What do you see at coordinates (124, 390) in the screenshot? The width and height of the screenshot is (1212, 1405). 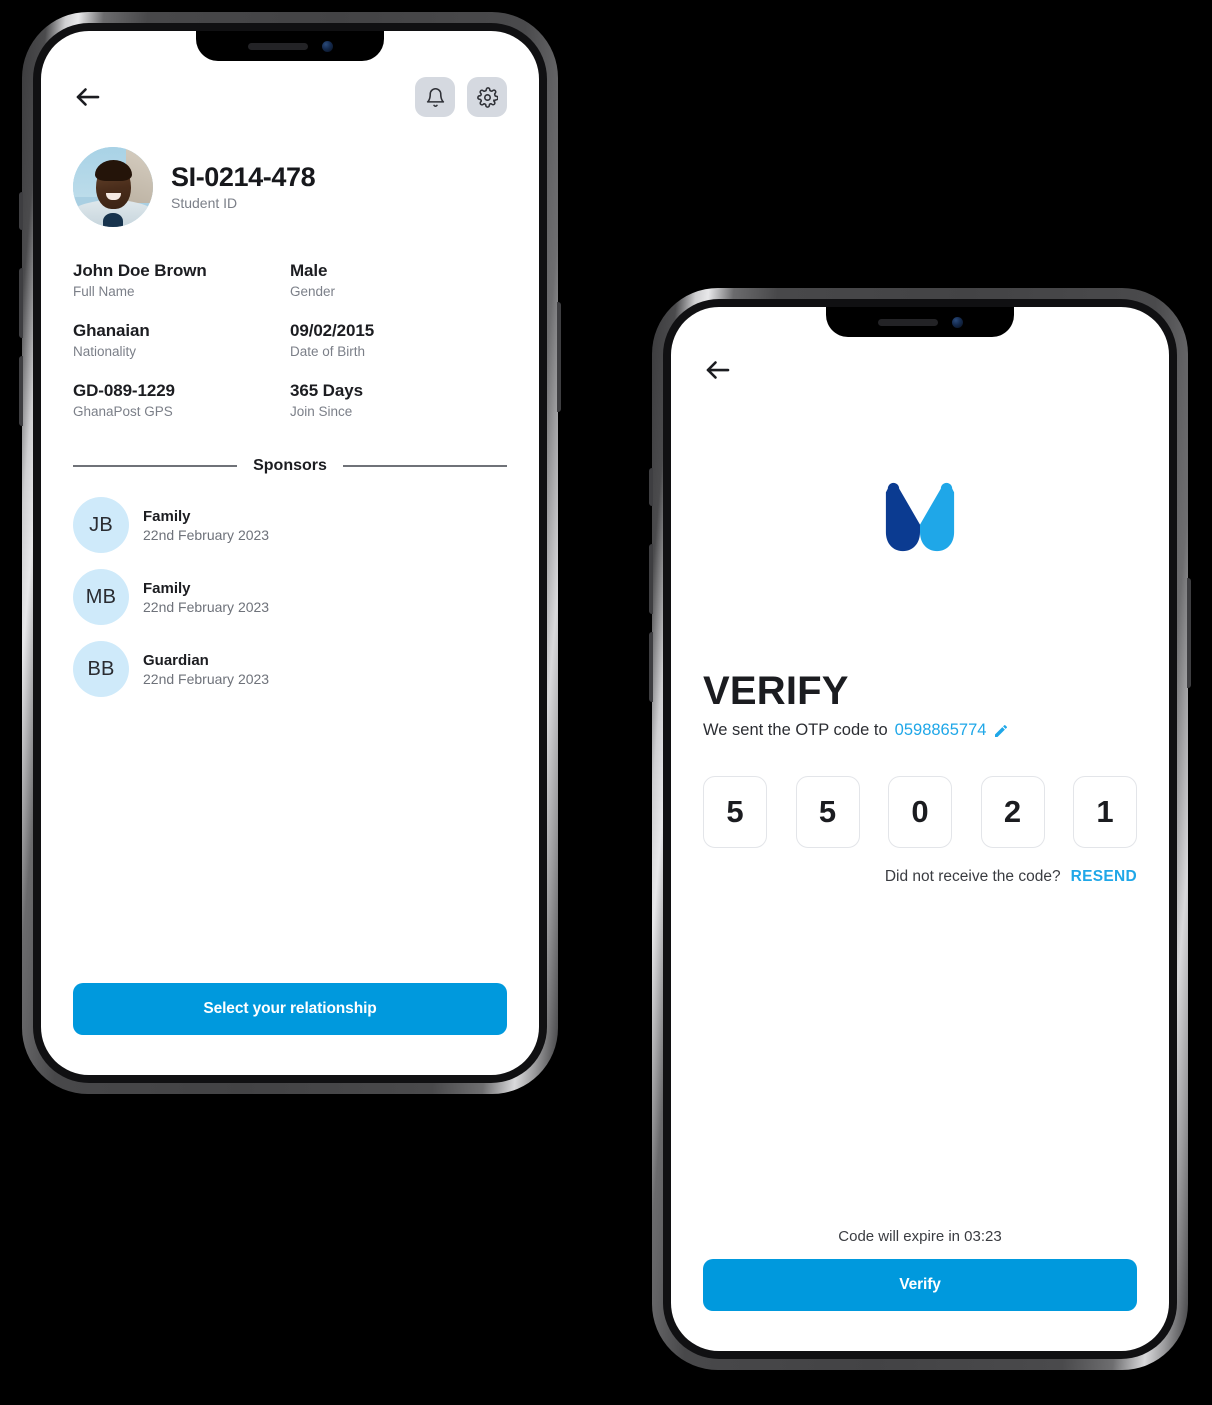 I see `info-value: GD-089-1229` at bounding box center [124, 390].